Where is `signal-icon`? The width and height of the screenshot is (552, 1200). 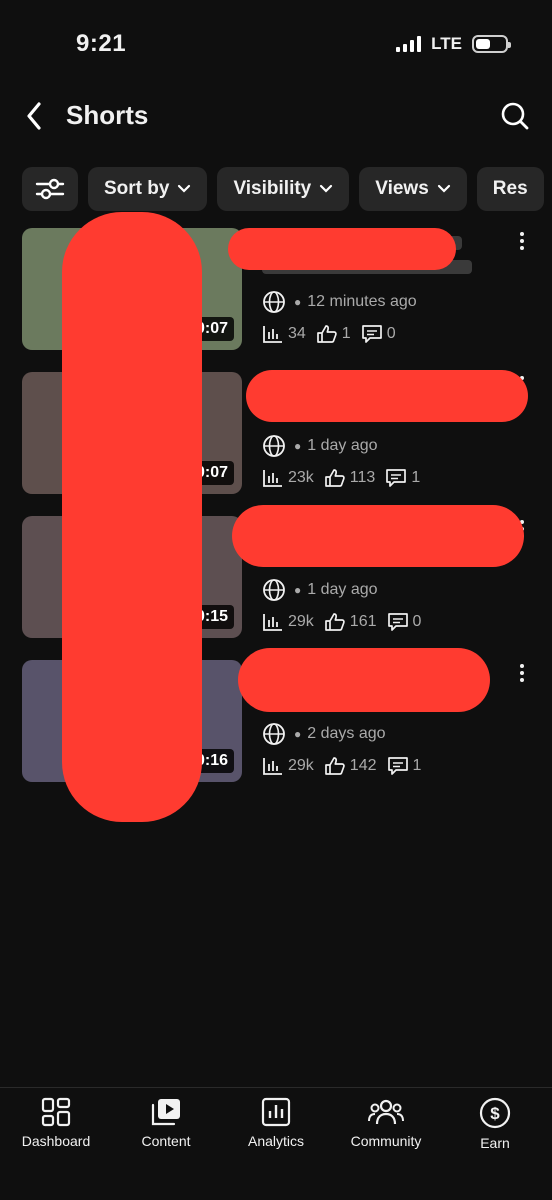
signal-icon is located at coordinates (409, 44).